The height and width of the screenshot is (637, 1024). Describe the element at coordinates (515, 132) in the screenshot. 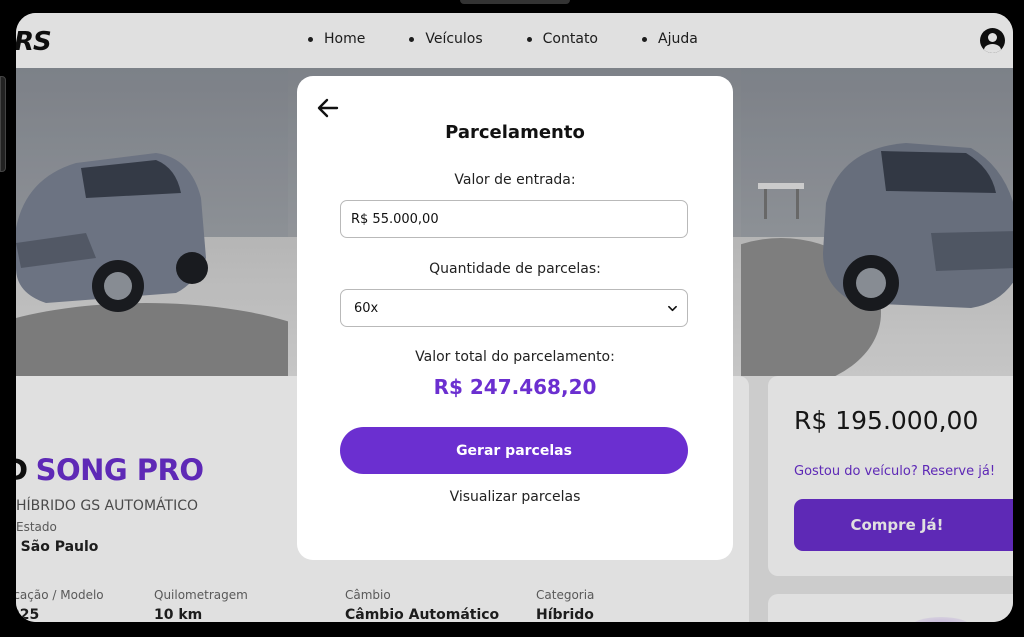

I see `modal-title: Parcelamento` at that location.